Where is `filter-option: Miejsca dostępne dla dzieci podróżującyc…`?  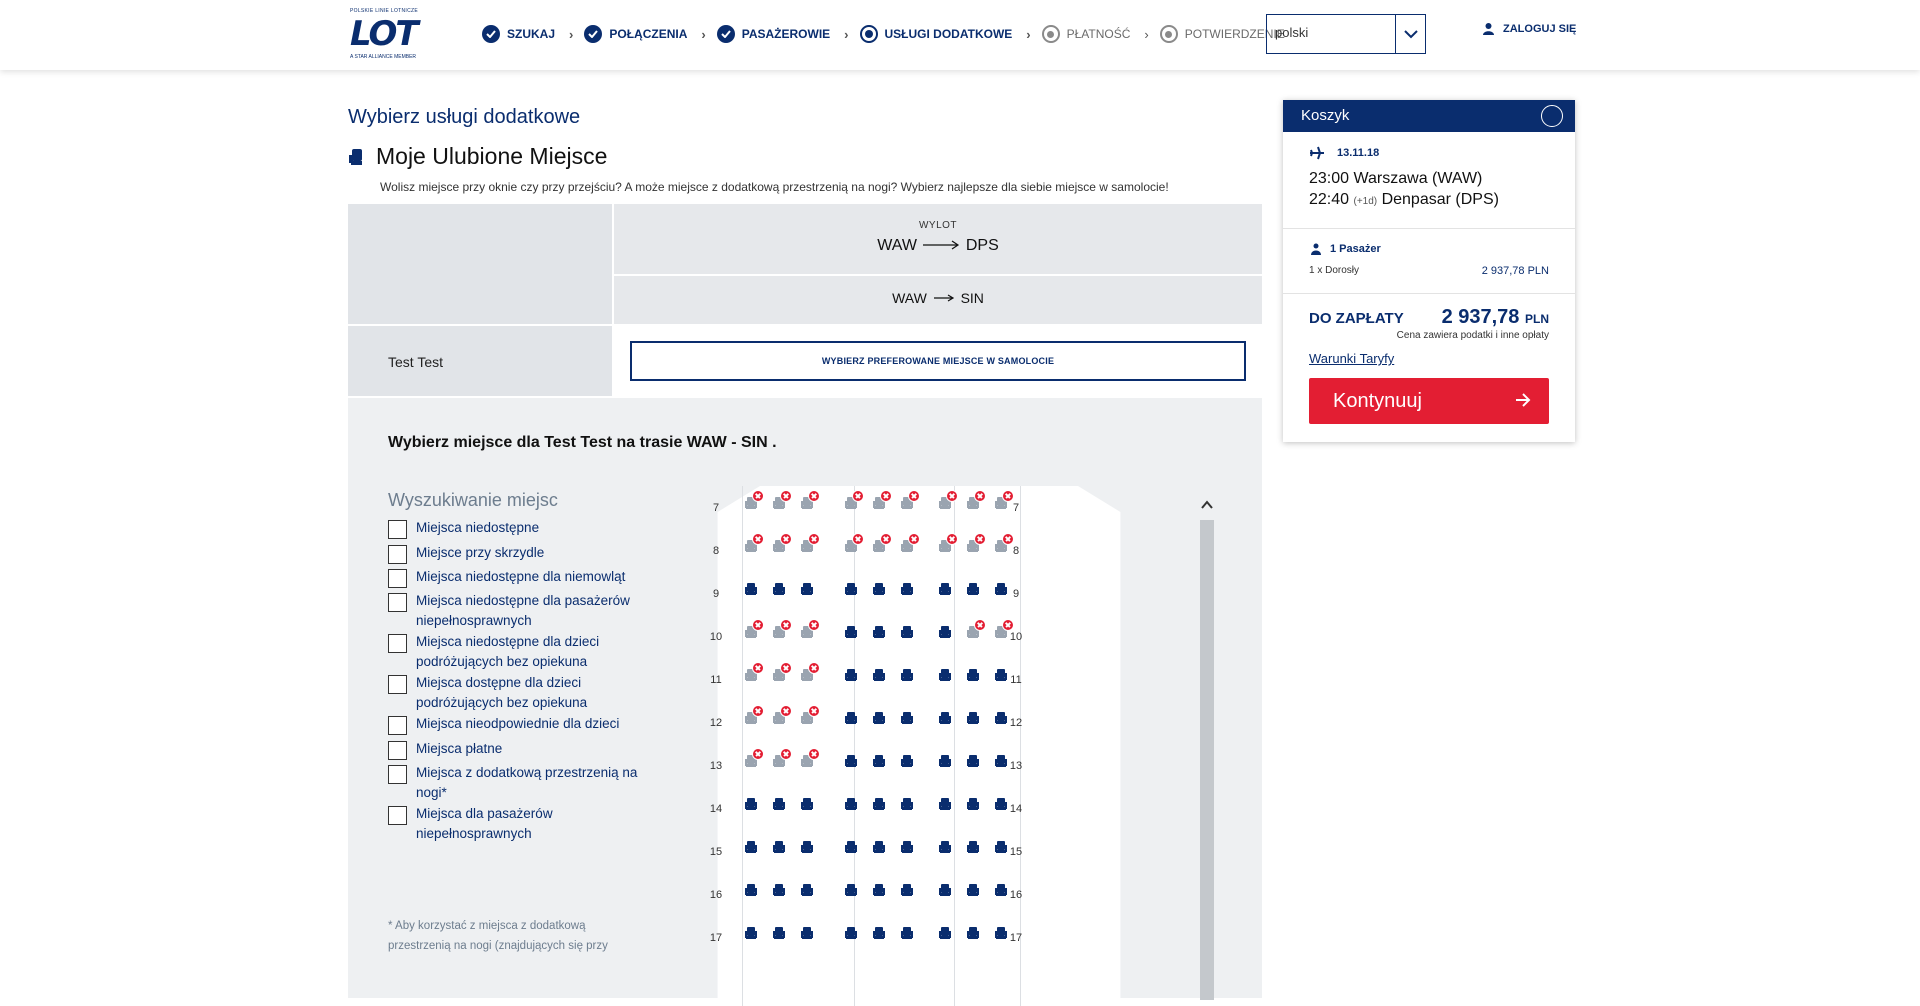 filter-option: Miejsca dostępne dla dzieci podróżującyc… is located at coordinates (513, 693).